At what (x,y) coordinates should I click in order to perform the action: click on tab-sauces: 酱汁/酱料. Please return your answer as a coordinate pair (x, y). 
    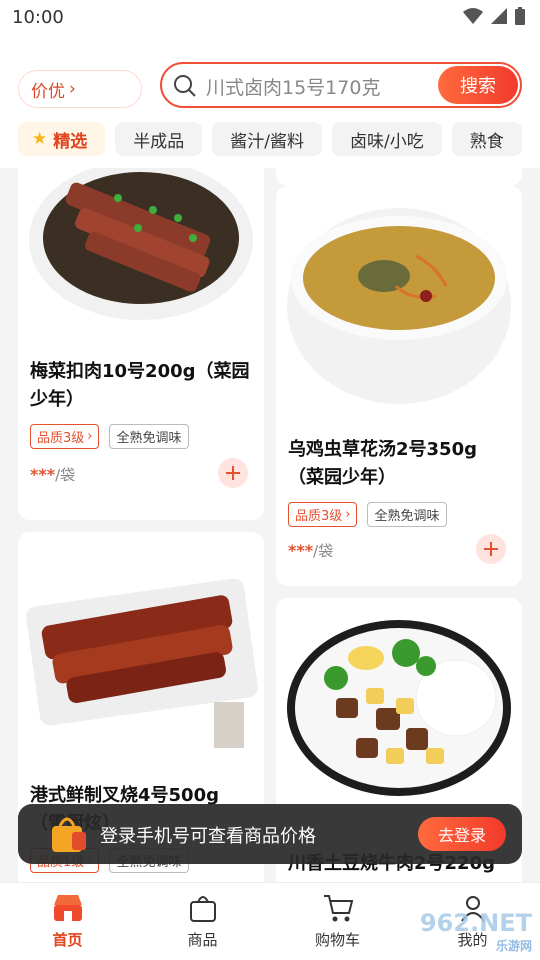
    Looking at the image, I should click on (267, 139).